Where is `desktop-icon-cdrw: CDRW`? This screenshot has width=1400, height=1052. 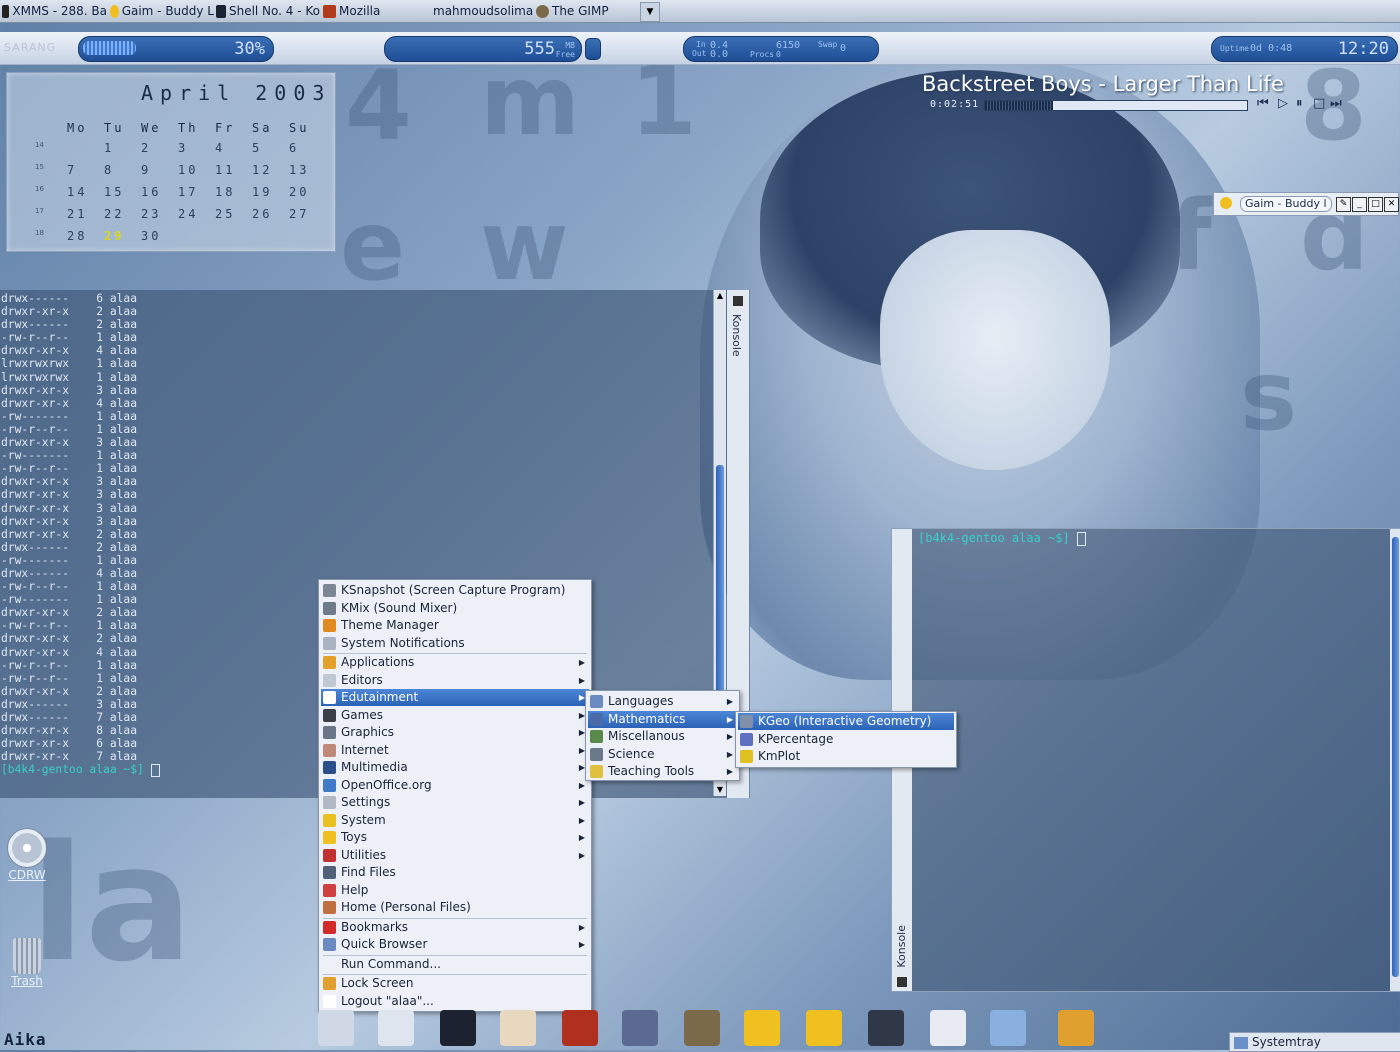 desktop-icon-cdrw: CDRW is located at coordinates (27, 855).